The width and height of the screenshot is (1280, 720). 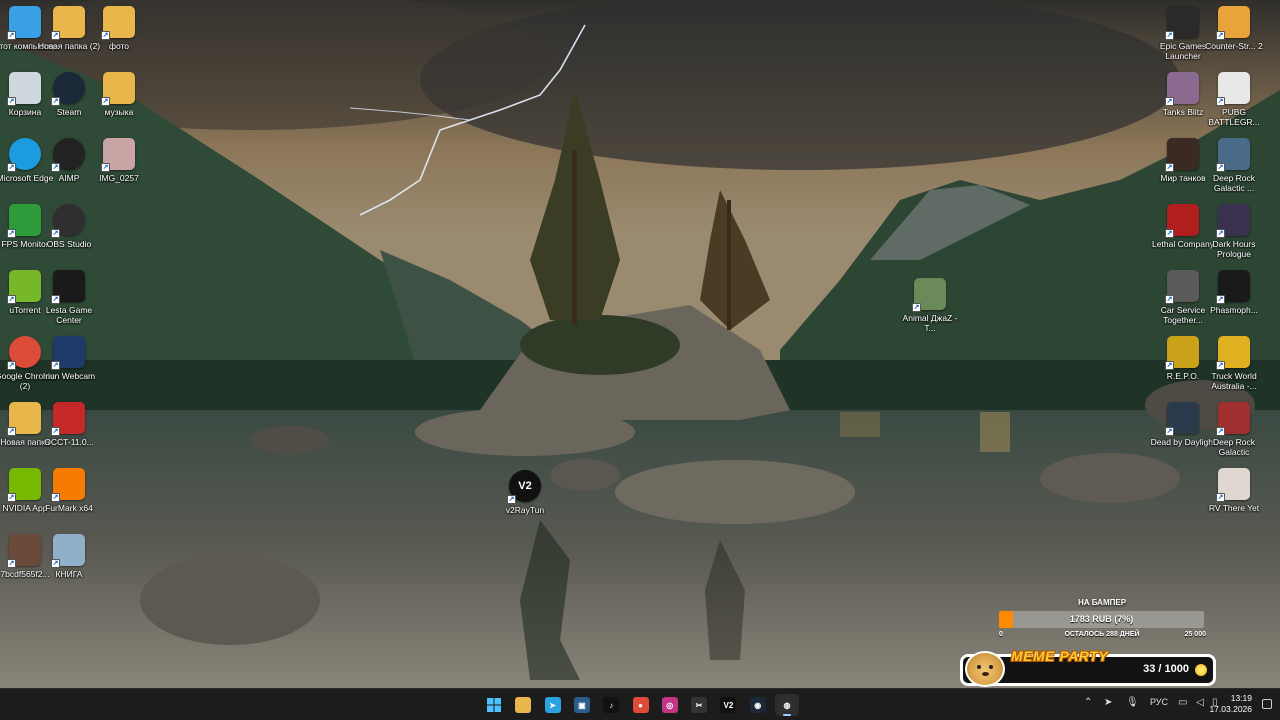 I want to click on network-icon: ▭, so click(x=1182, y=702).